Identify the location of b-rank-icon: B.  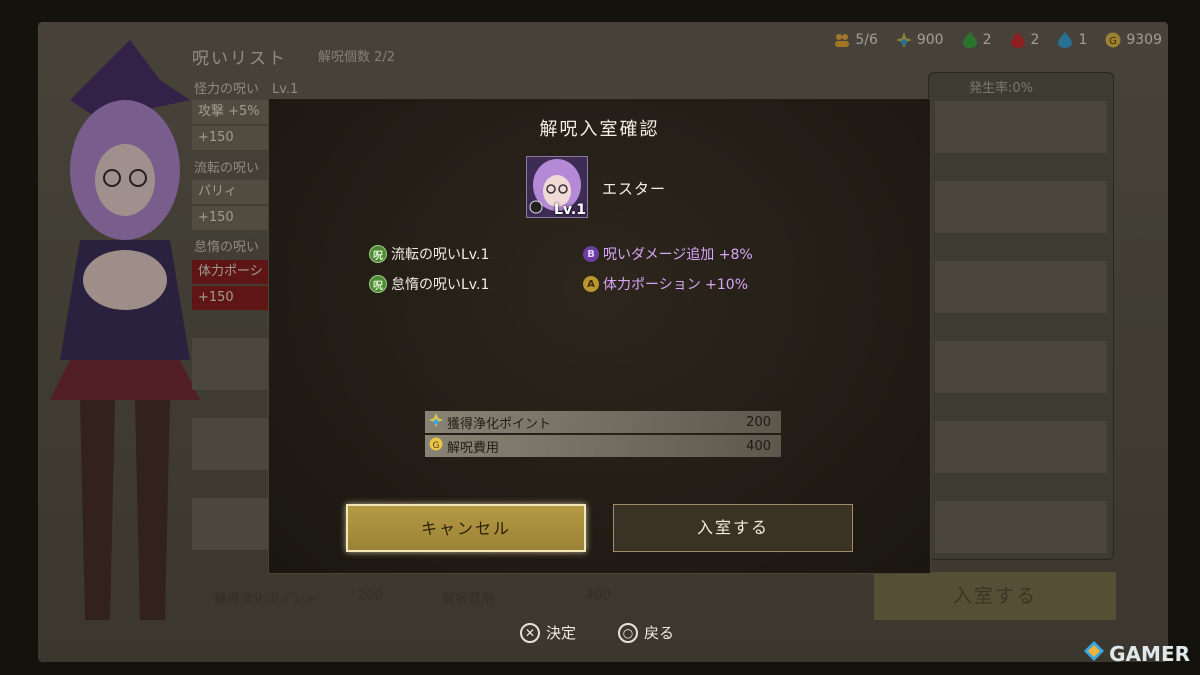
(591, 254).